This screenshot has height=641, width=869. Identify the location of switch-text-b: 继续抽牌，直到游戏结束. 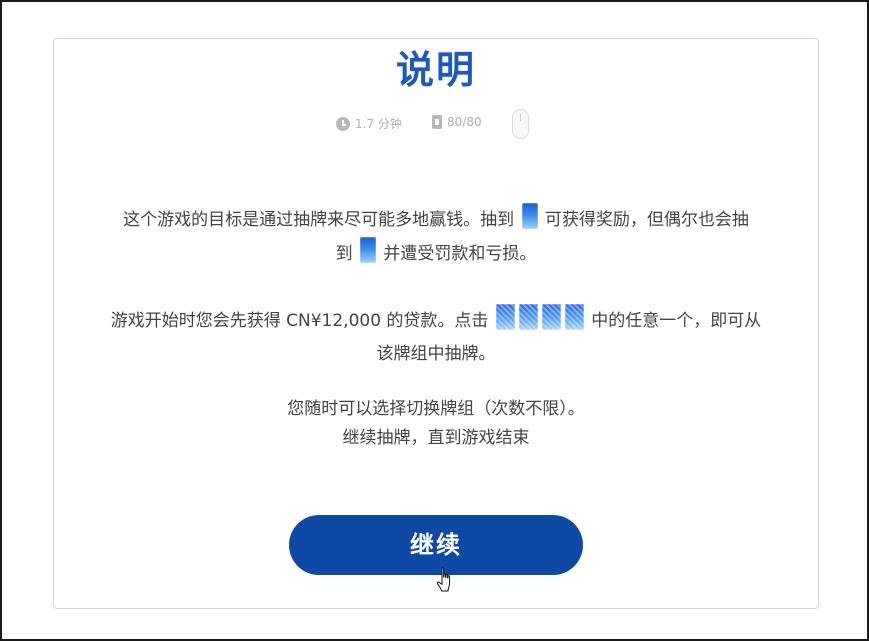
(436, 438).